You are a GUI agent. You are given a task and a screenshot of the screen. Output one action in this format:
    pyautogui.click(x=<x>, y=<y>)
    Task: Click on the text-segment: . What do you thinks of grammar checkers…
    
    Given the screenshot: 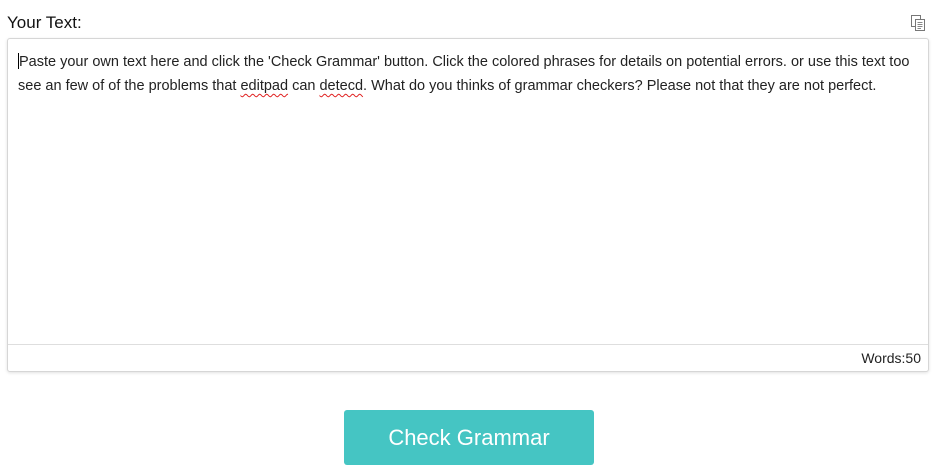 What is the action you would take?
    pyautogui.click(x=620, y=86)
    